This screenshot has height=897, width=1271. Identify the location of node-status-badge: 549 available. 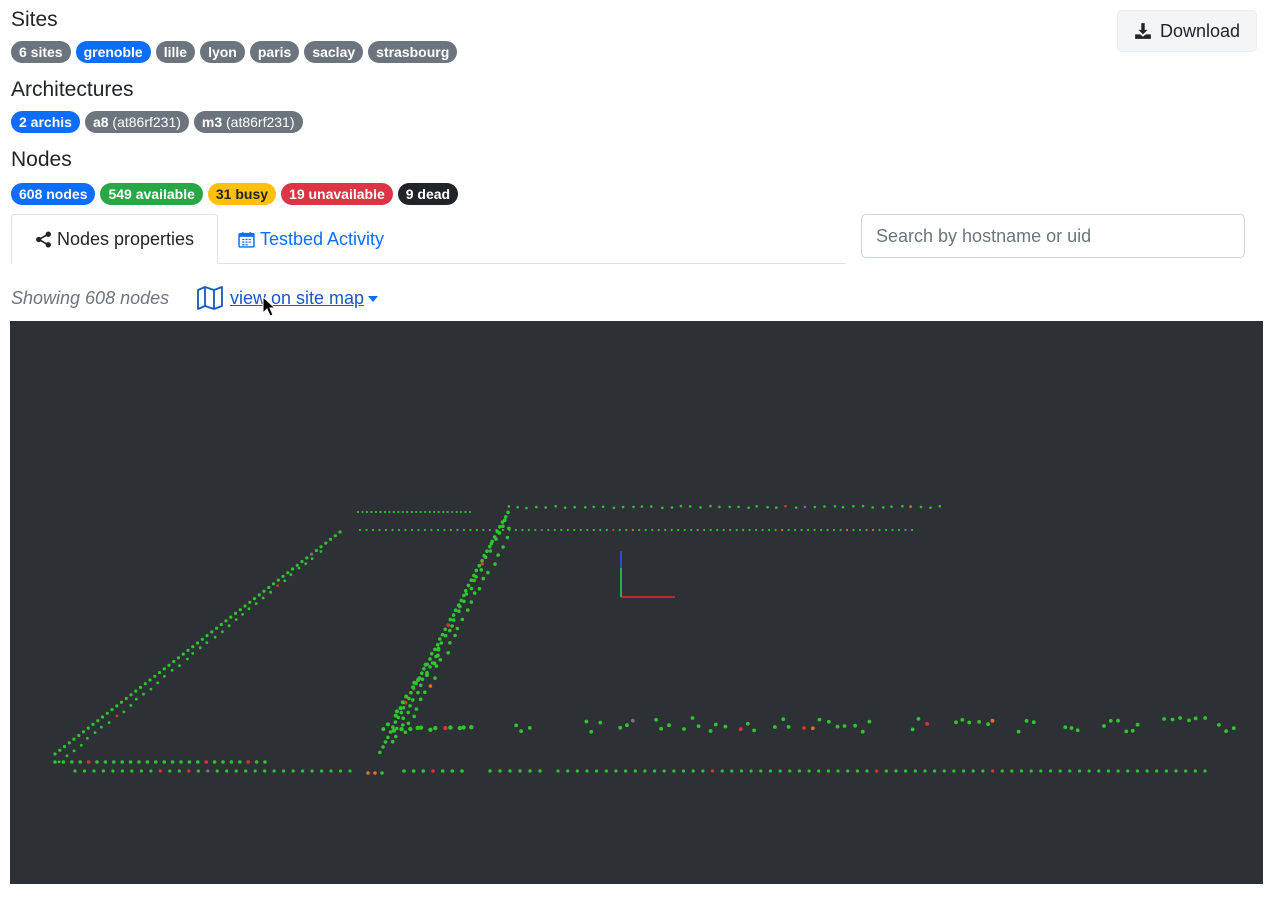
(151, 194).